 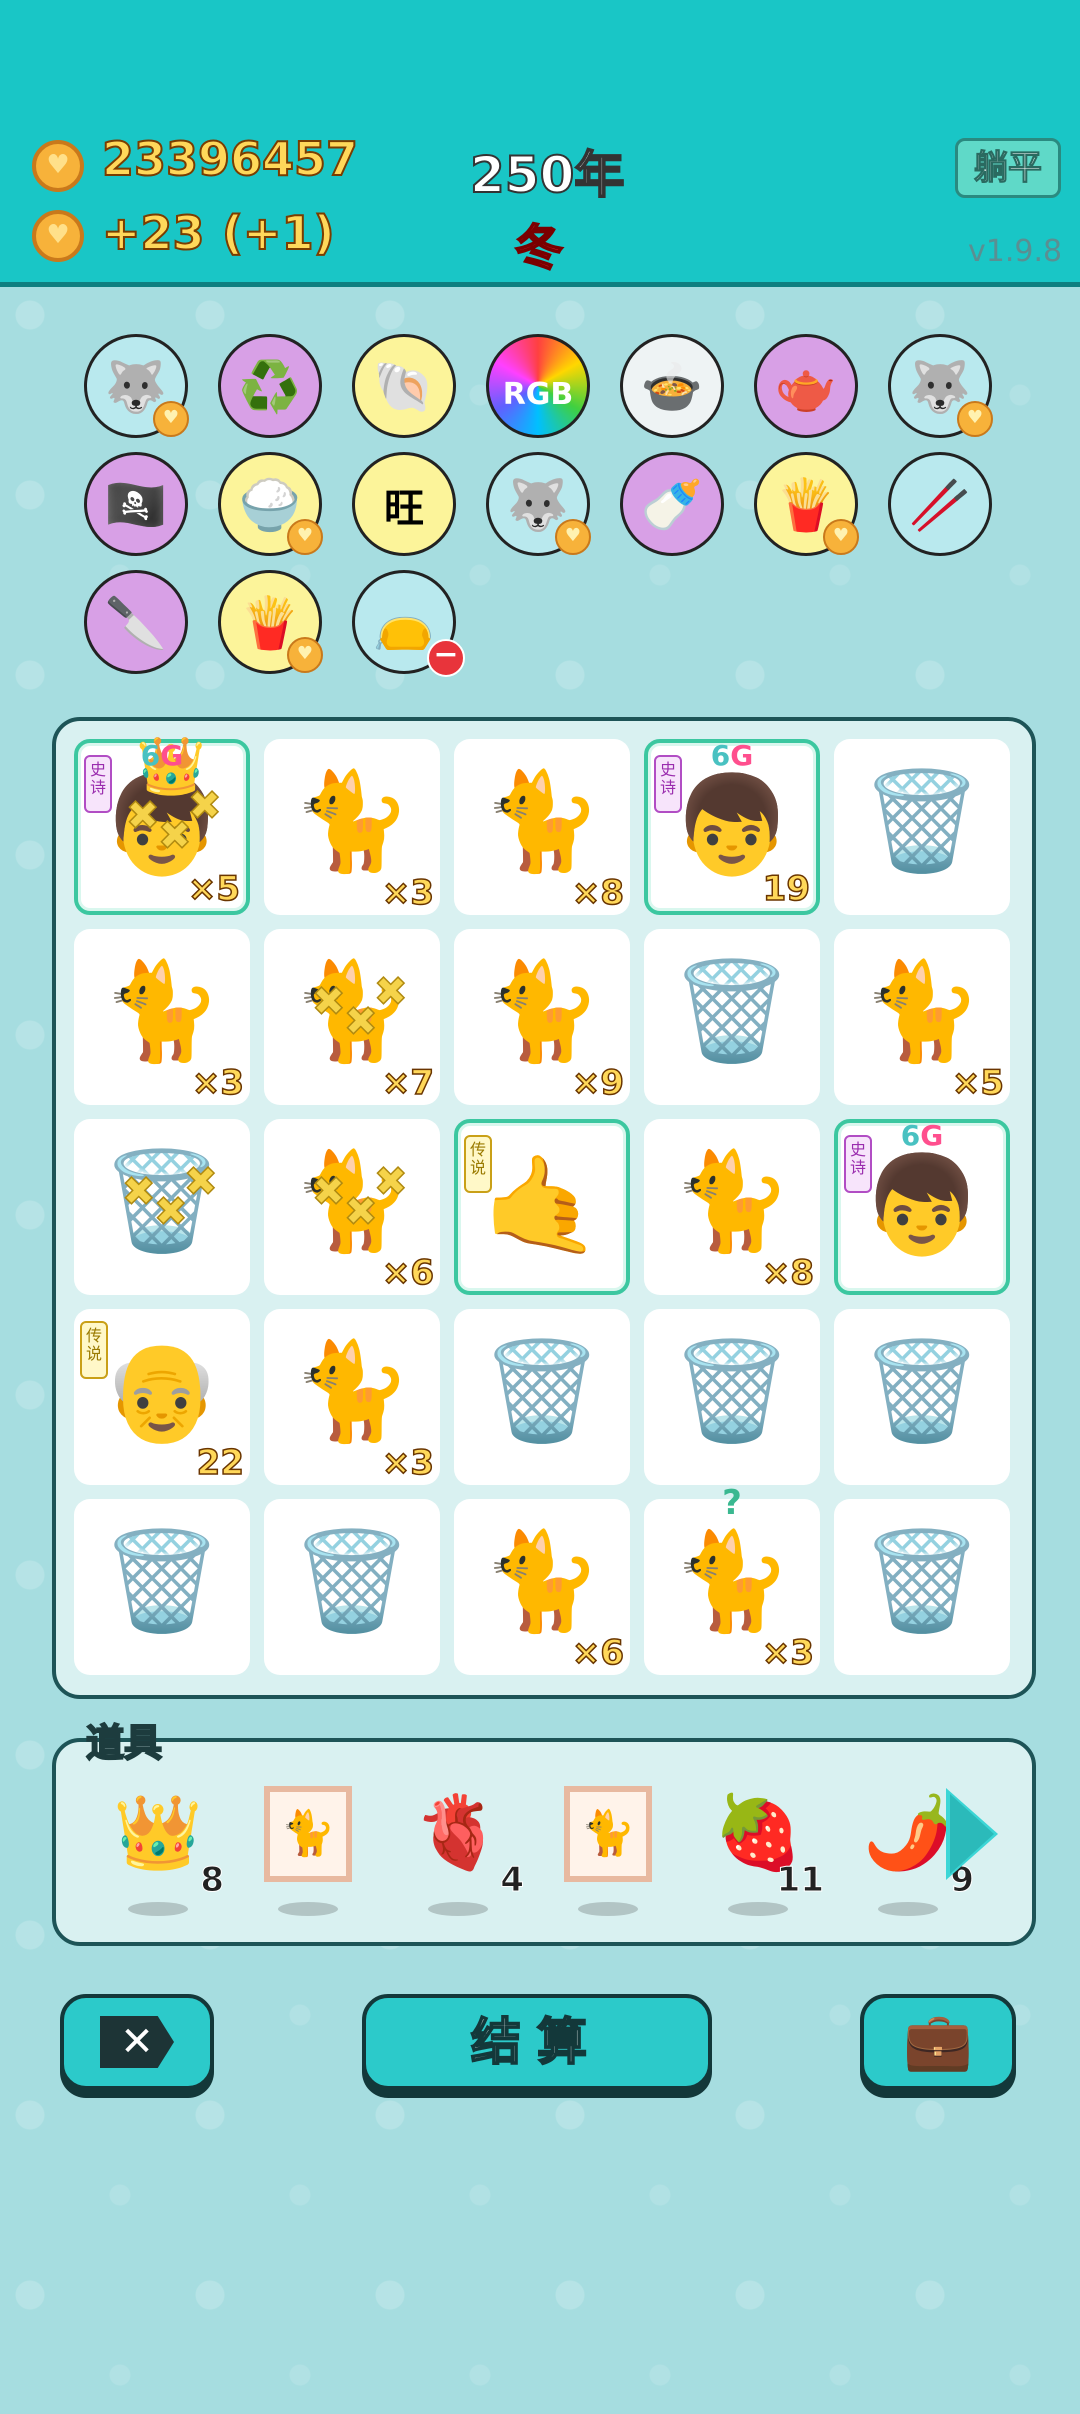 What do you see at coordinates (162, 1207) in the screenshot?
I see `board-cell-bag: 🗑️ ✖ ✖ ✖` at bounding box center [162, 1207].